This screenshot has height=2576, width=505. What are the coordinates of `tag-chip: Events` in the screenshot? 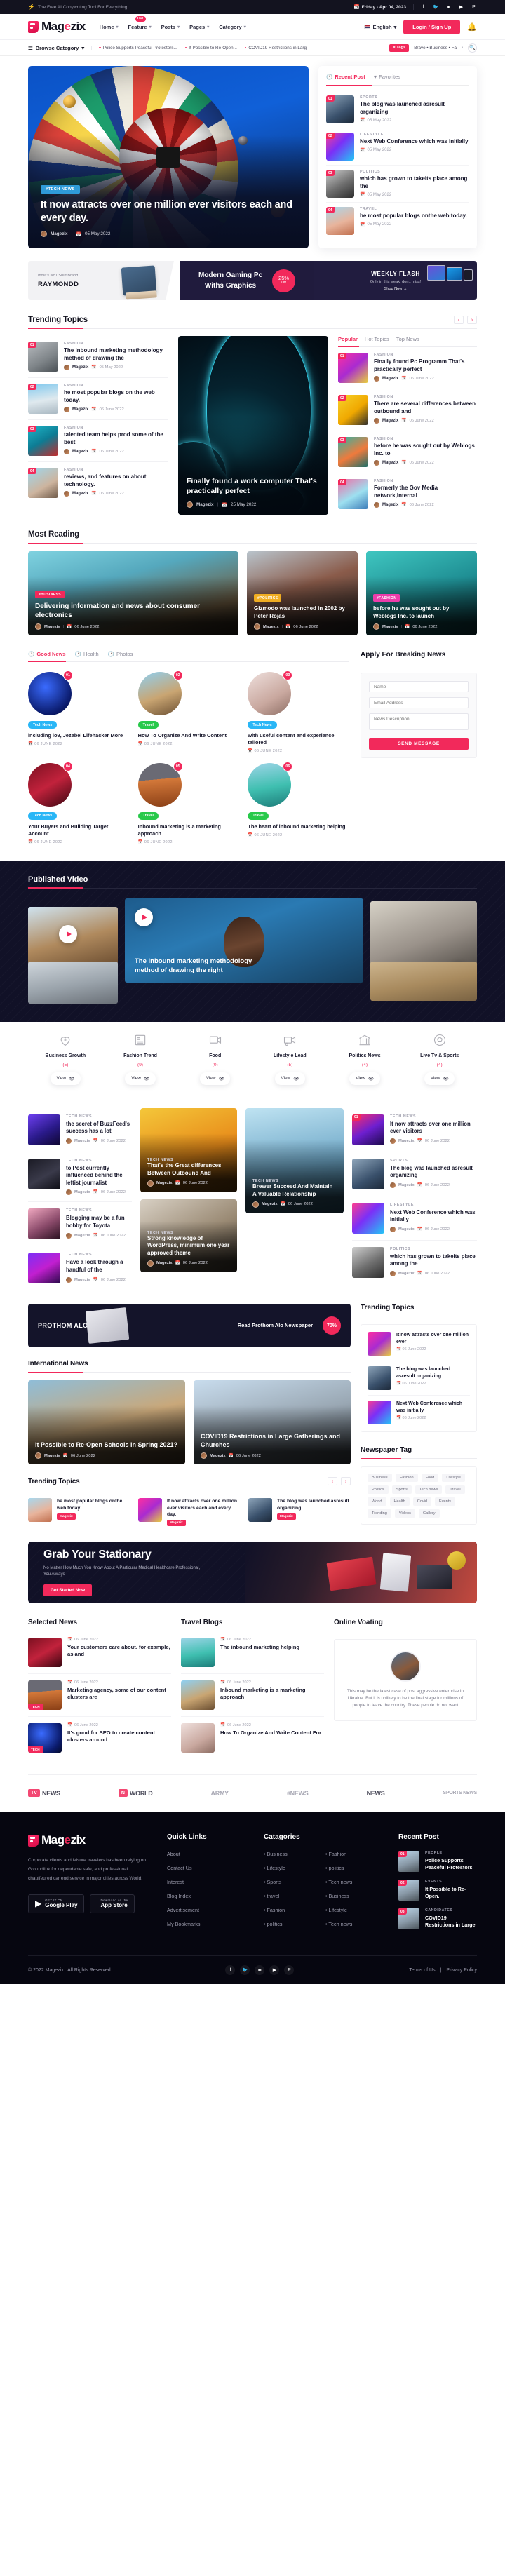 It's located at (445, 1501).